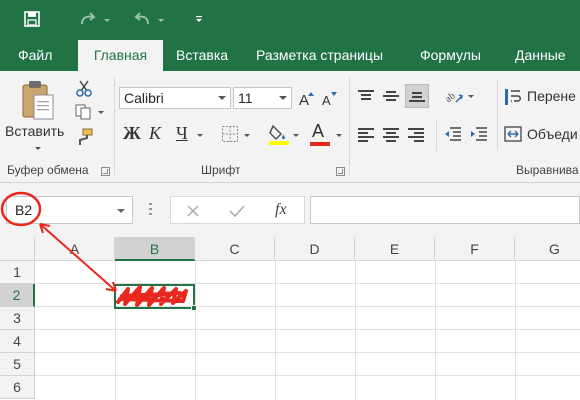 The image size is (580, 400). Describe the element at coordinates (155, 249) in the screenshot. I see `column-header-b: B` at that location.